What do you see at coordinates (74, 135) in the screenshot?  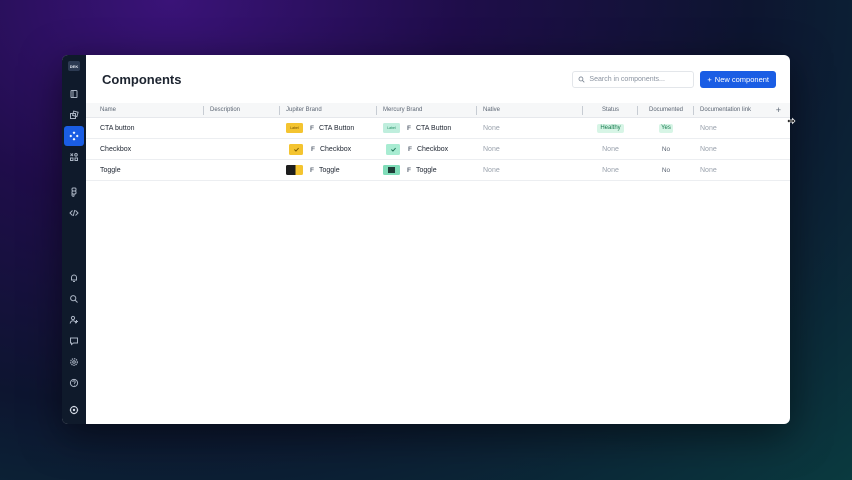 I see `components-icon` at bounding box center [74, 135].